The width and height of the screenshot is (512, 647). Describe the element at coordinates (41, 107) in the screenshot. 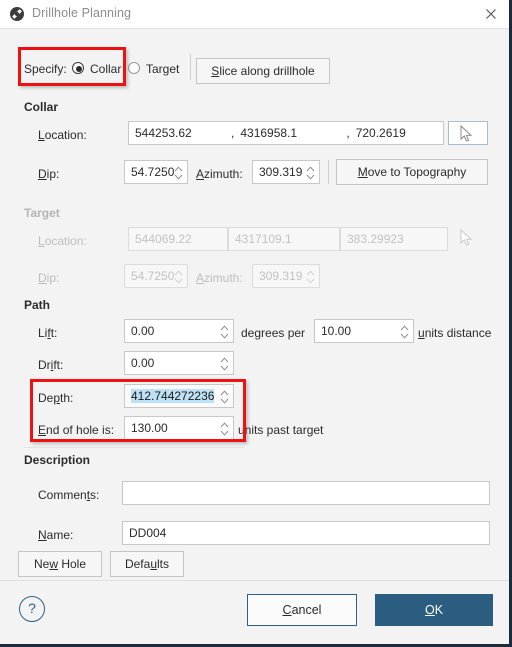

I see `collar-heading: Collar` at that location.